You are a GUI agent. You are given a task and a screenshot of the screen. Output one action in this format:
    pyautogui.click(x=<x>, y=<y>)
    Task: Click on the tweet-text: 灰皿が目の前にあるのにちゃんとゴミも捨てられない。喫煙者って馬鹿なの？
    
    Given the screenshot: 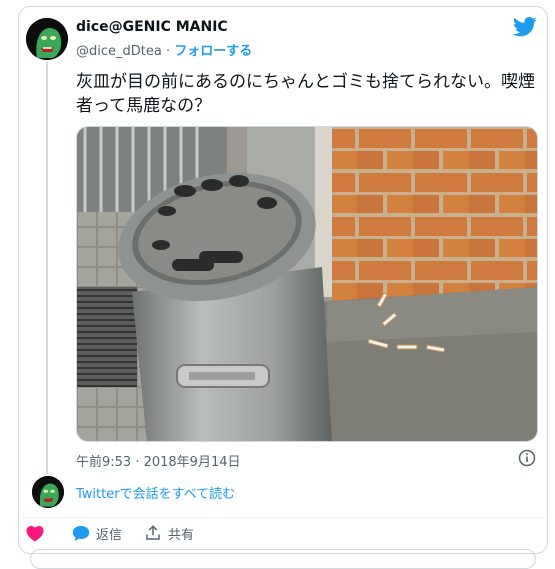 What is the action you would take?
    pyautogui.click(x=305, y=94)
    